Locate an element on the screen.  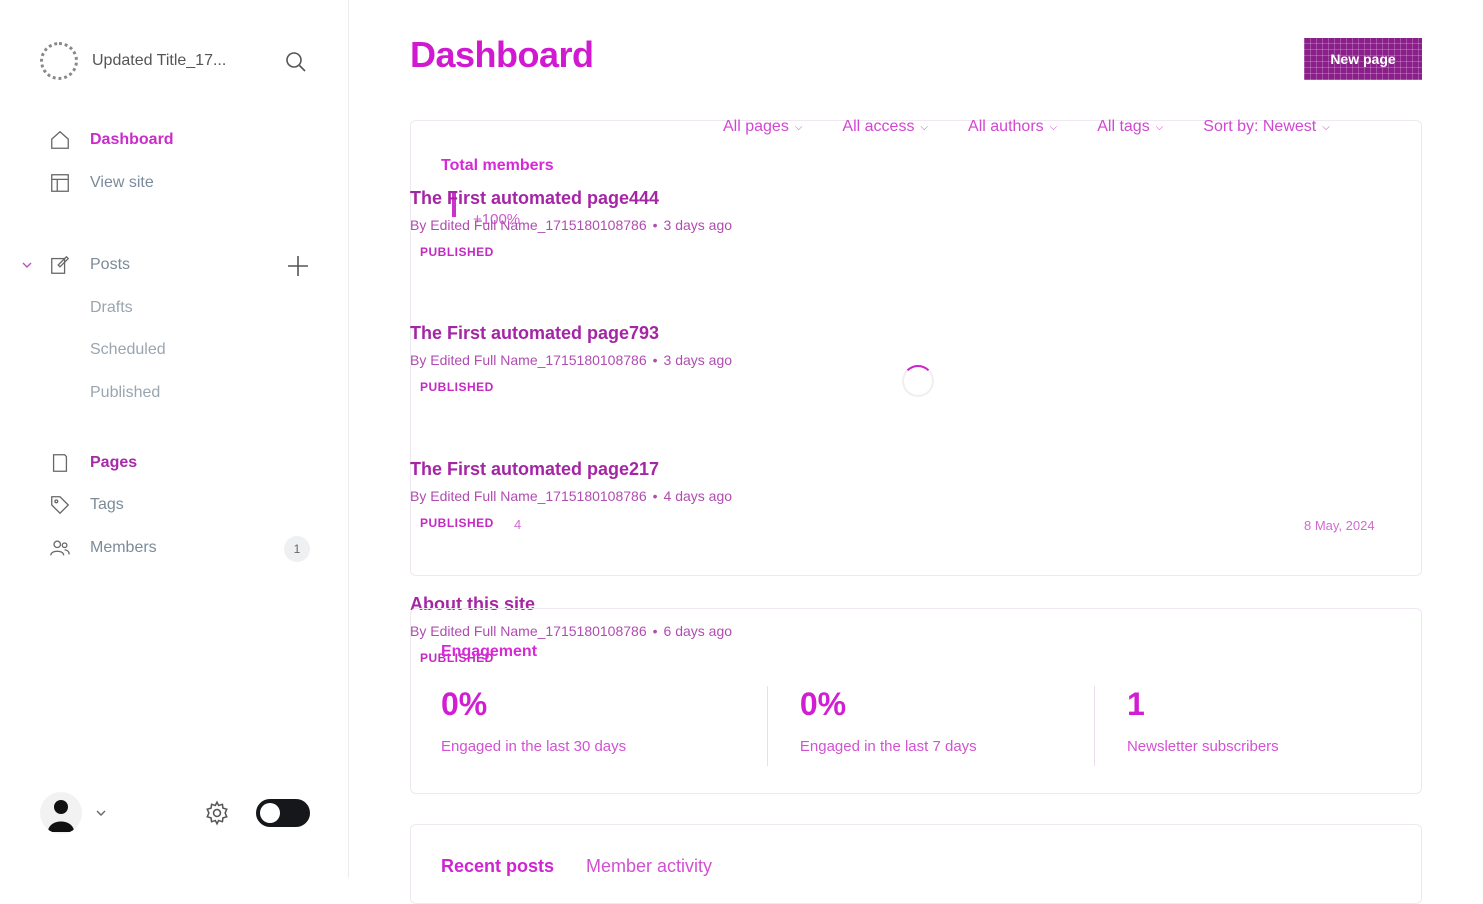
tab-member-activity: Member activity is located at coordinates (649, 866).